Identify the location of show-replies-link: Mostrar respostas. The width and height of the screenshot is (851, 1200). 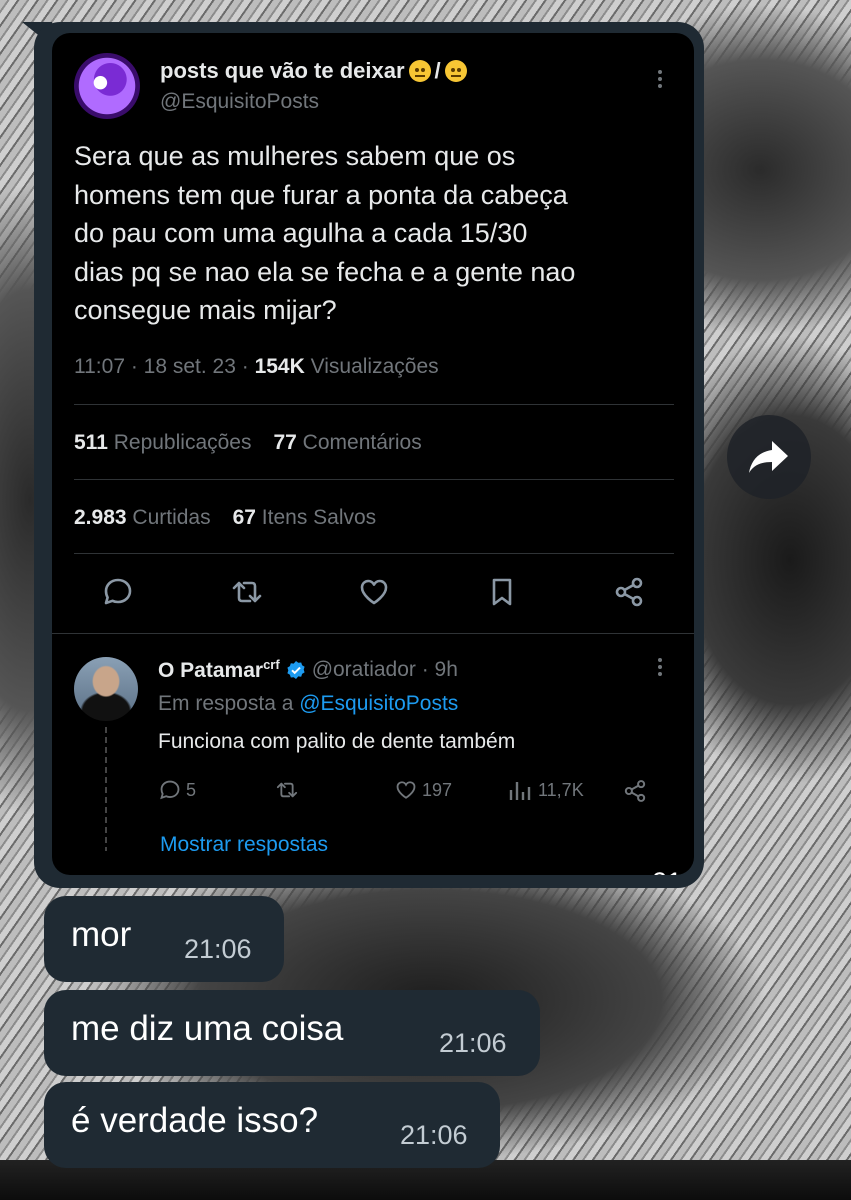
(244, 844).